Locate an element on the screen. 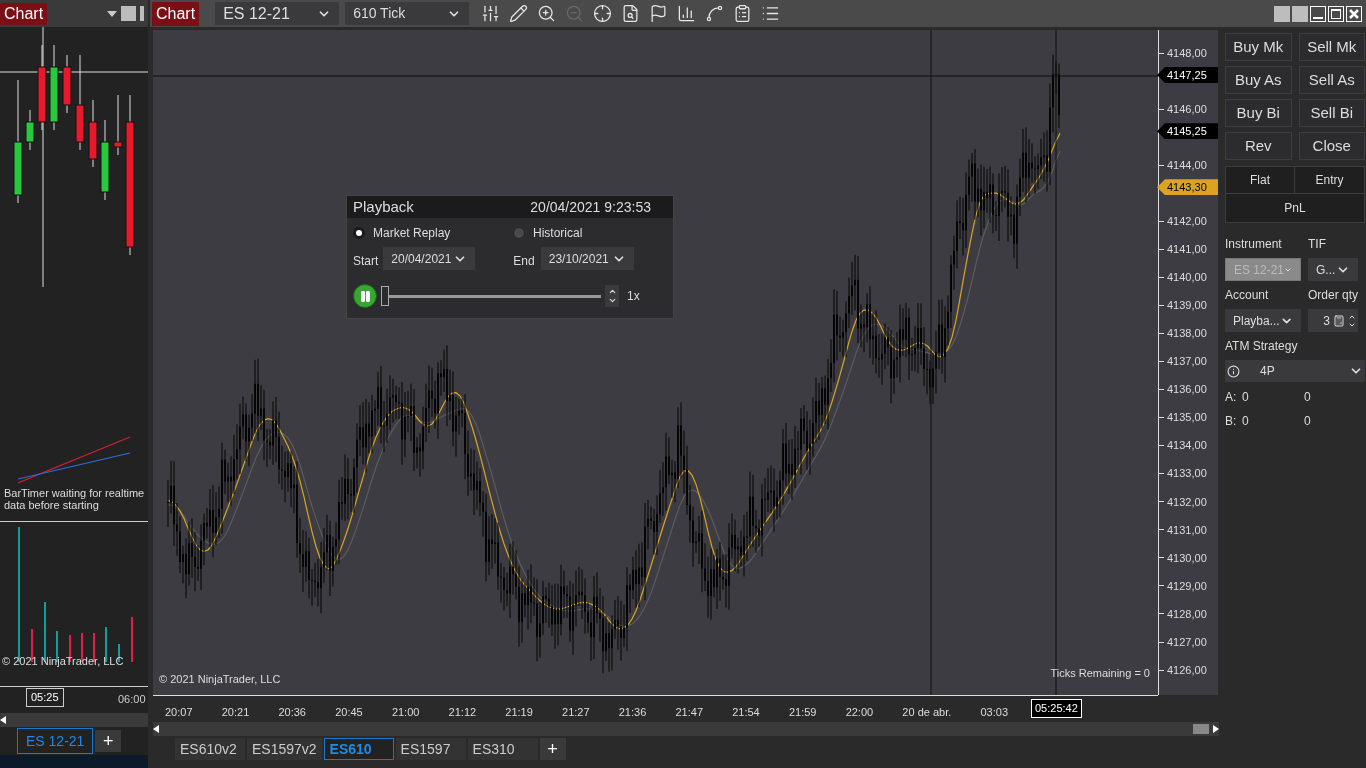  instrument-dropdown: ES 12-21 is located at coordinates (277, 13).